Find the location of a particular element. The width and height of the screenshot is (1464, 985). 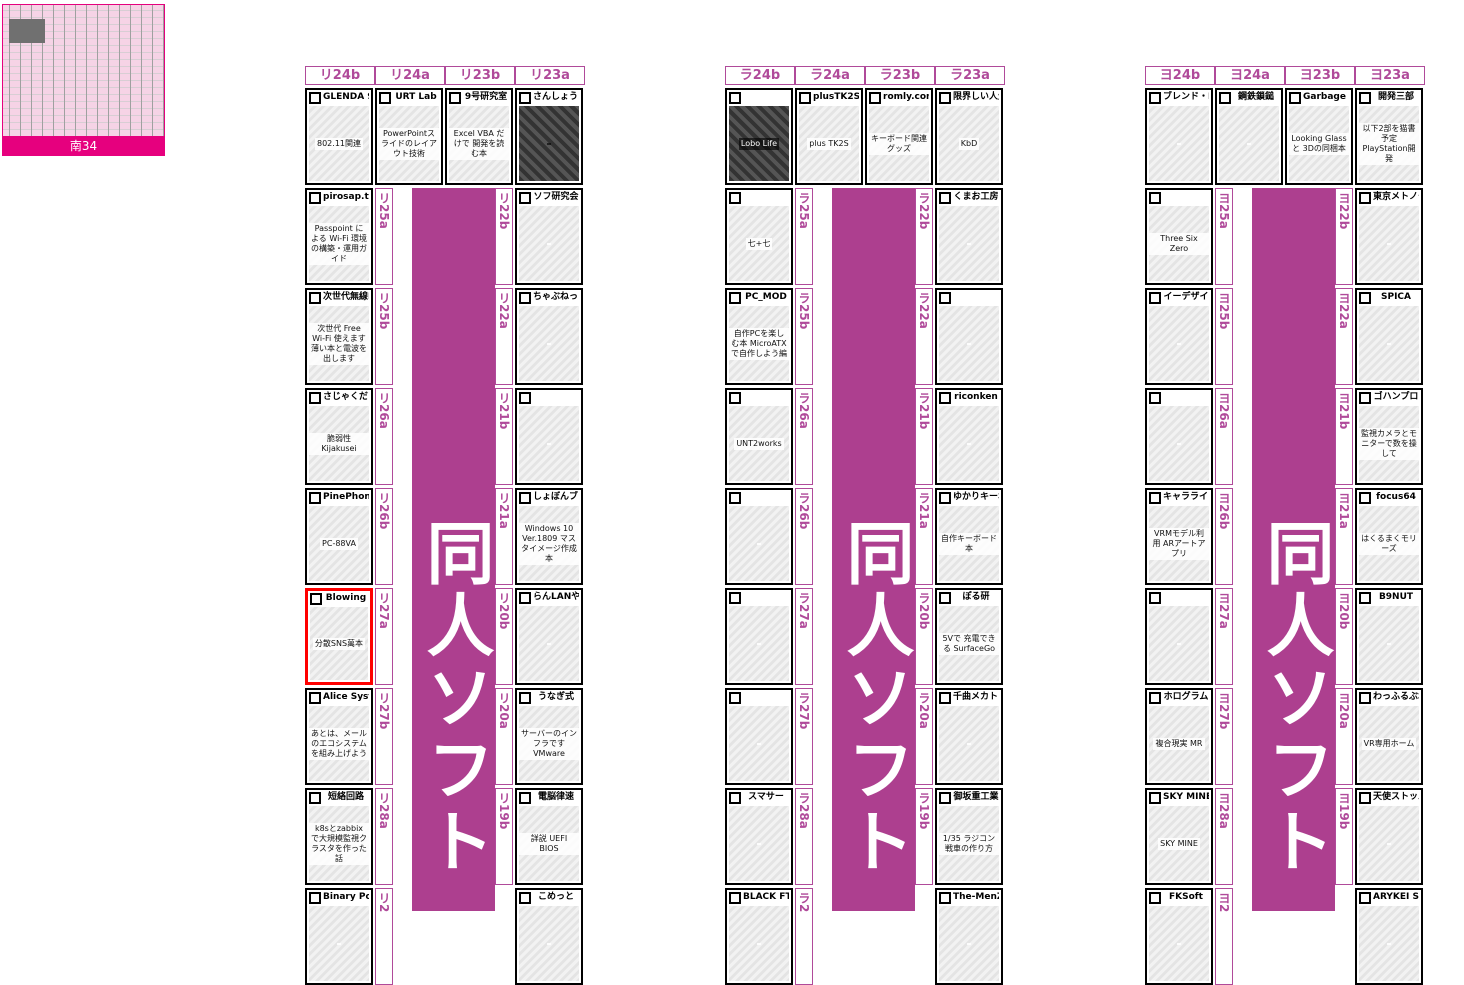

booth: B9NUT is located at coordinates (1389, 636).